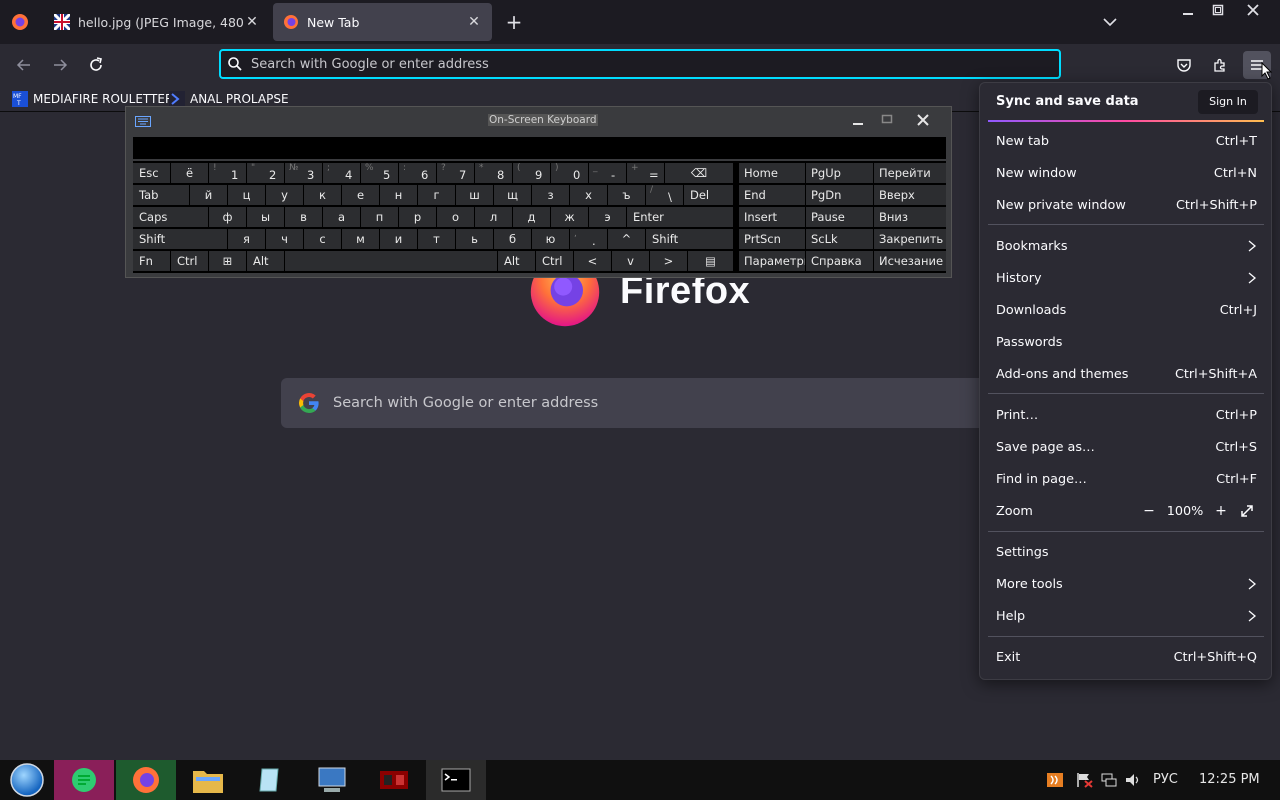  What do you see at coordinates (436, 195) in the screenshot?
I see `osk-key: г` at bounding box center [436, 195].